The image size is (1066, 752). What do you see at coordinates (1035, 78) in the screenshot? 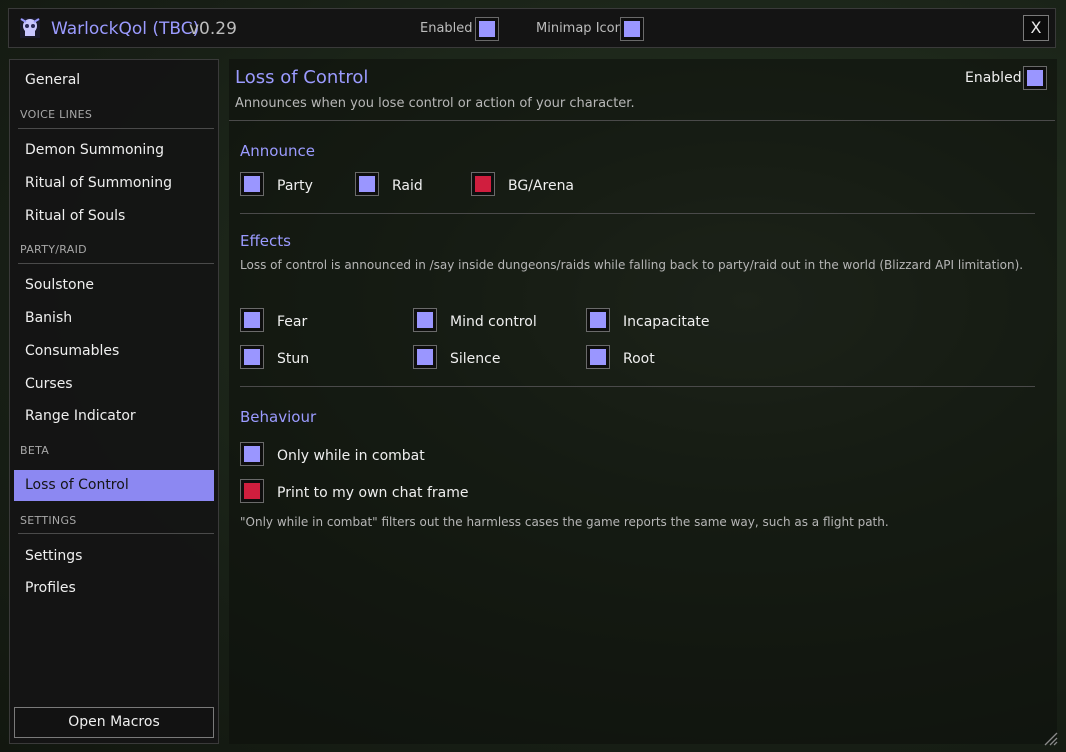
I see `module-enabled-checkbox` at bounding box center [1035, 78].